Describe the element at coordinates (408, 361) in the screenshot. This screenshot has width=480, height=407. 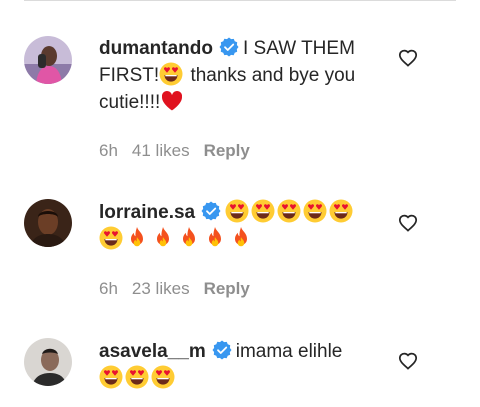
I see `heart-outline-icon` at that location.